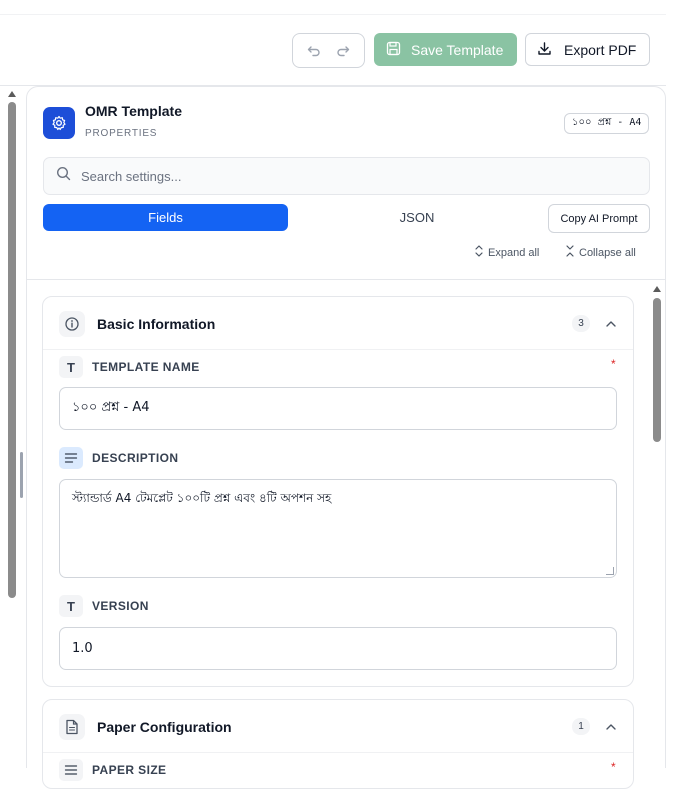 The image size is (689, 789). Describe the element at coordinates (71, 770) in the screenshot. I see `list-icon` at that location.